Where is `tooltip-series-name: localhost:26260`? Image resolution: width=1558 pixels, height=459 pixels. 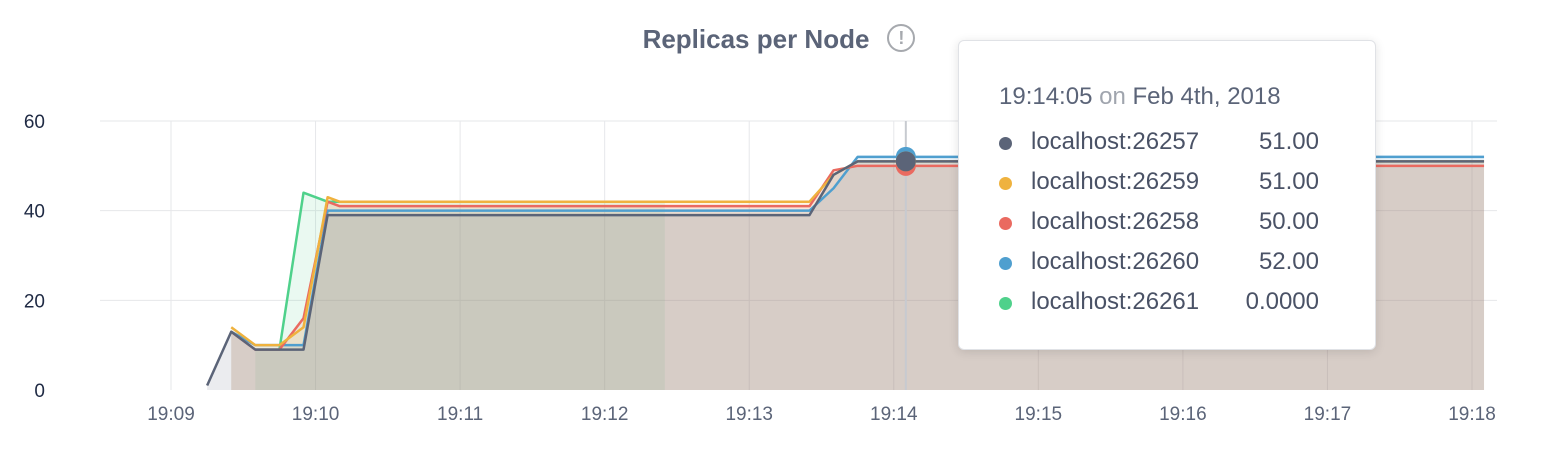
tooltip-series-name: localhost:26260 is located at coordinates (1115, 261).